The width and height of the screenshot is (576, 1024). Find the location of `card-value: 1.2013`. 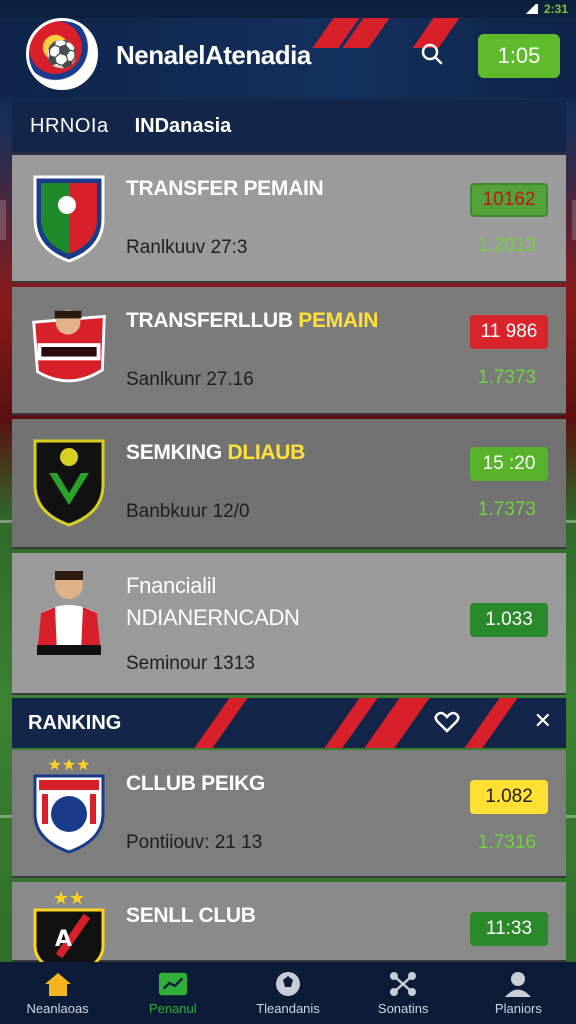

card-value: 1.2013 is located at coordinates (506, 245).